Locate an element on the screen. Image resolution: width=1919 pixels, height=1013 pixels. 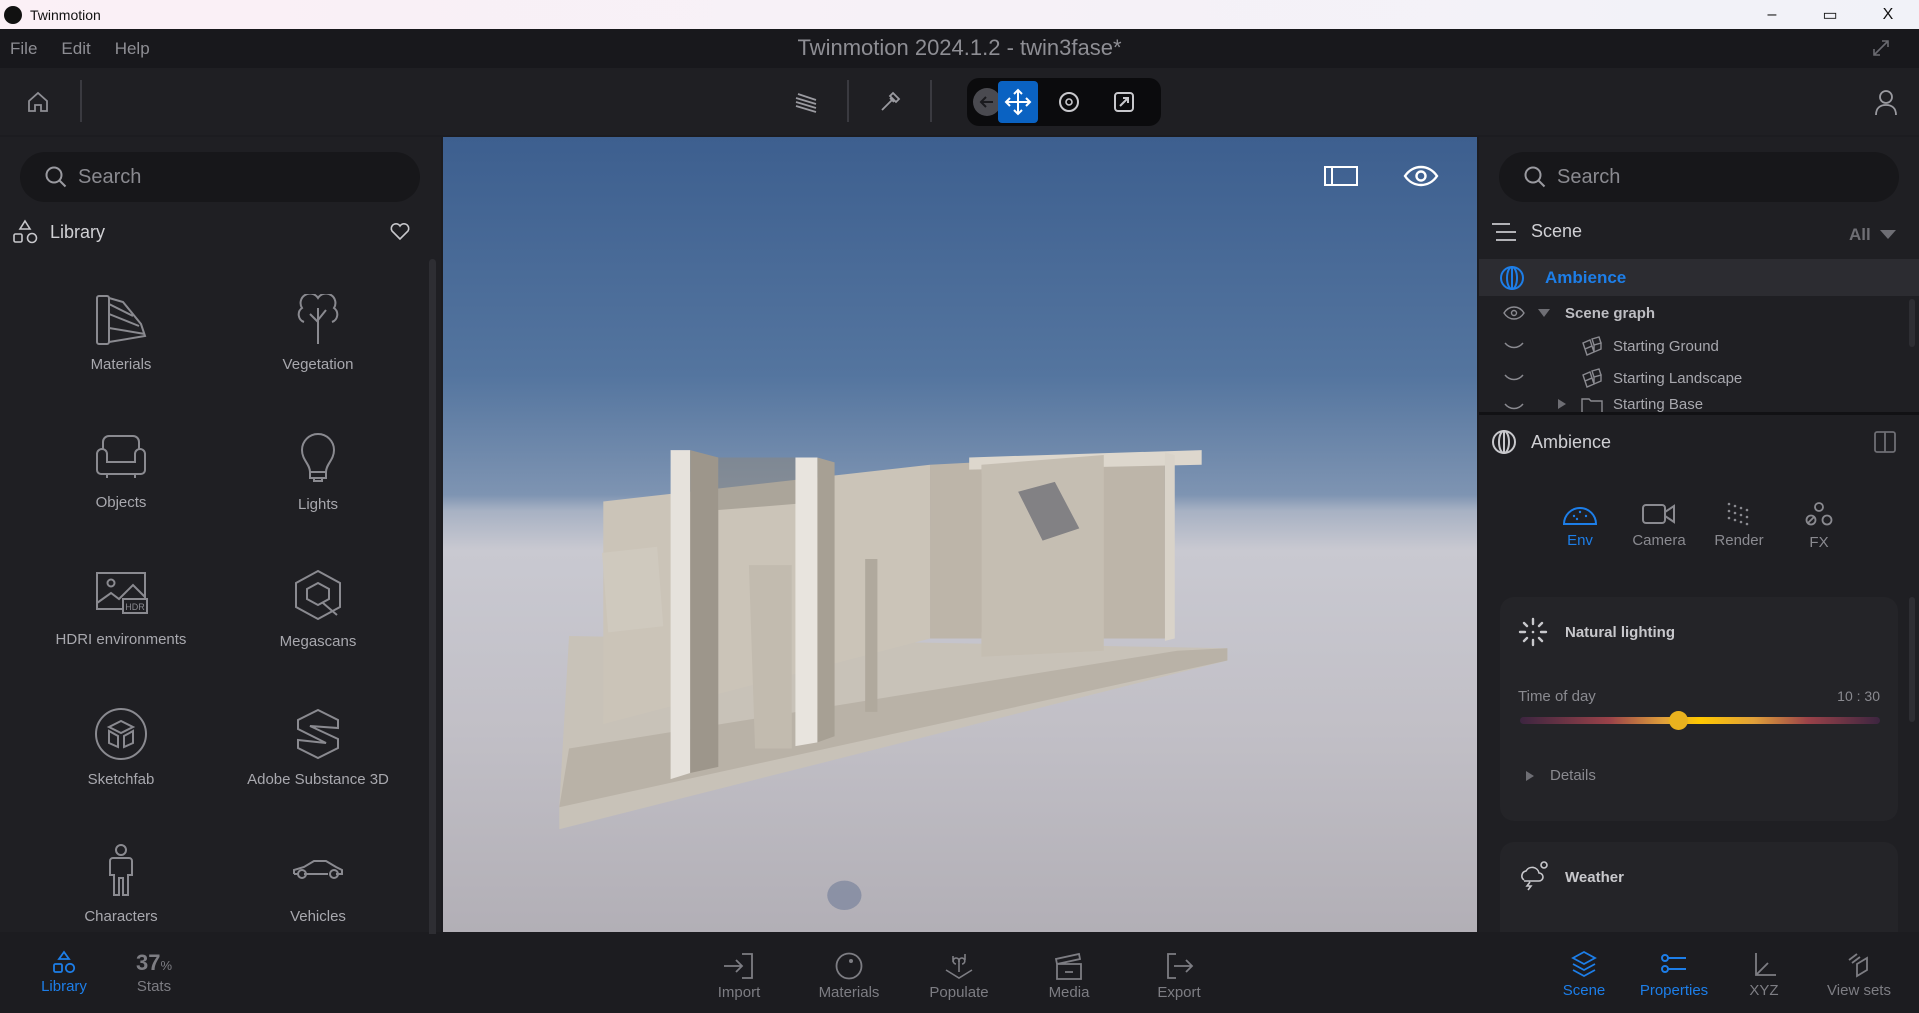
bottom-populate-button: Populate is located at coordinates (959, 976).